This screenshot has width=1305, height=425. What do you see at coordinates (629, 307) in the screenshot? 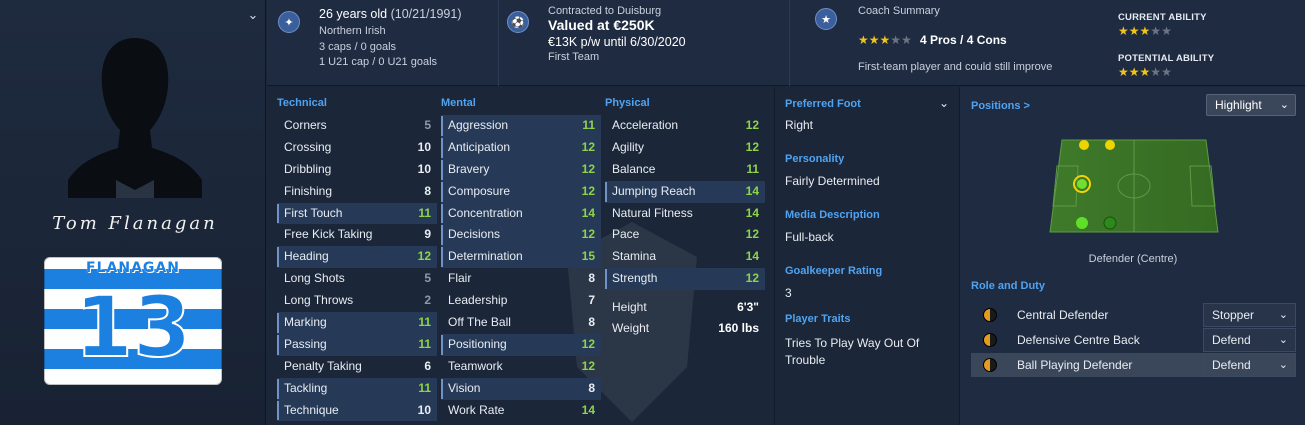
I see `height-label: Height` at bounding box center [629, 307].